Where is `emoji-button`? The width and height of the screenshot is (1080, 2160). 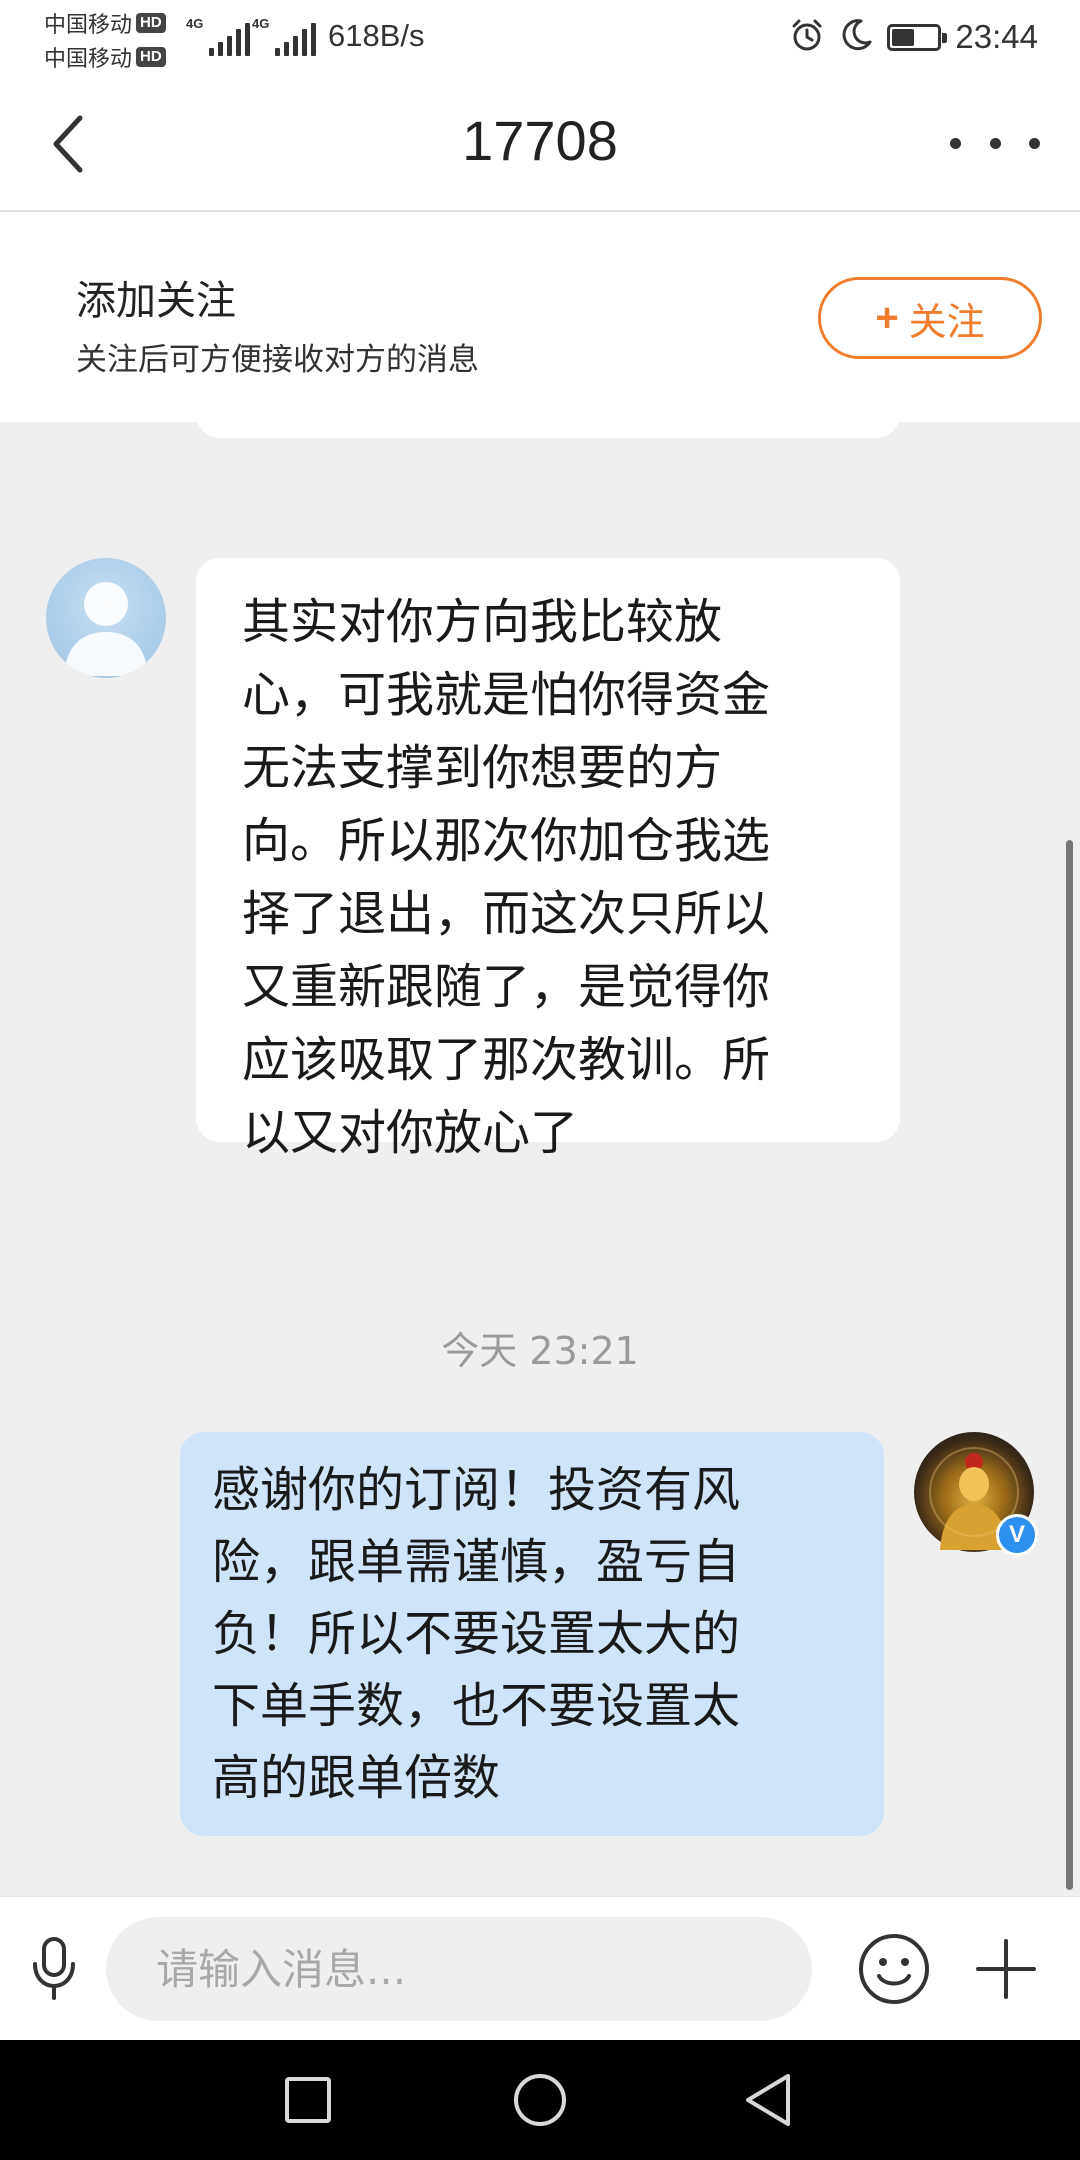
emoji-button is located at coordinates (894, 1969).